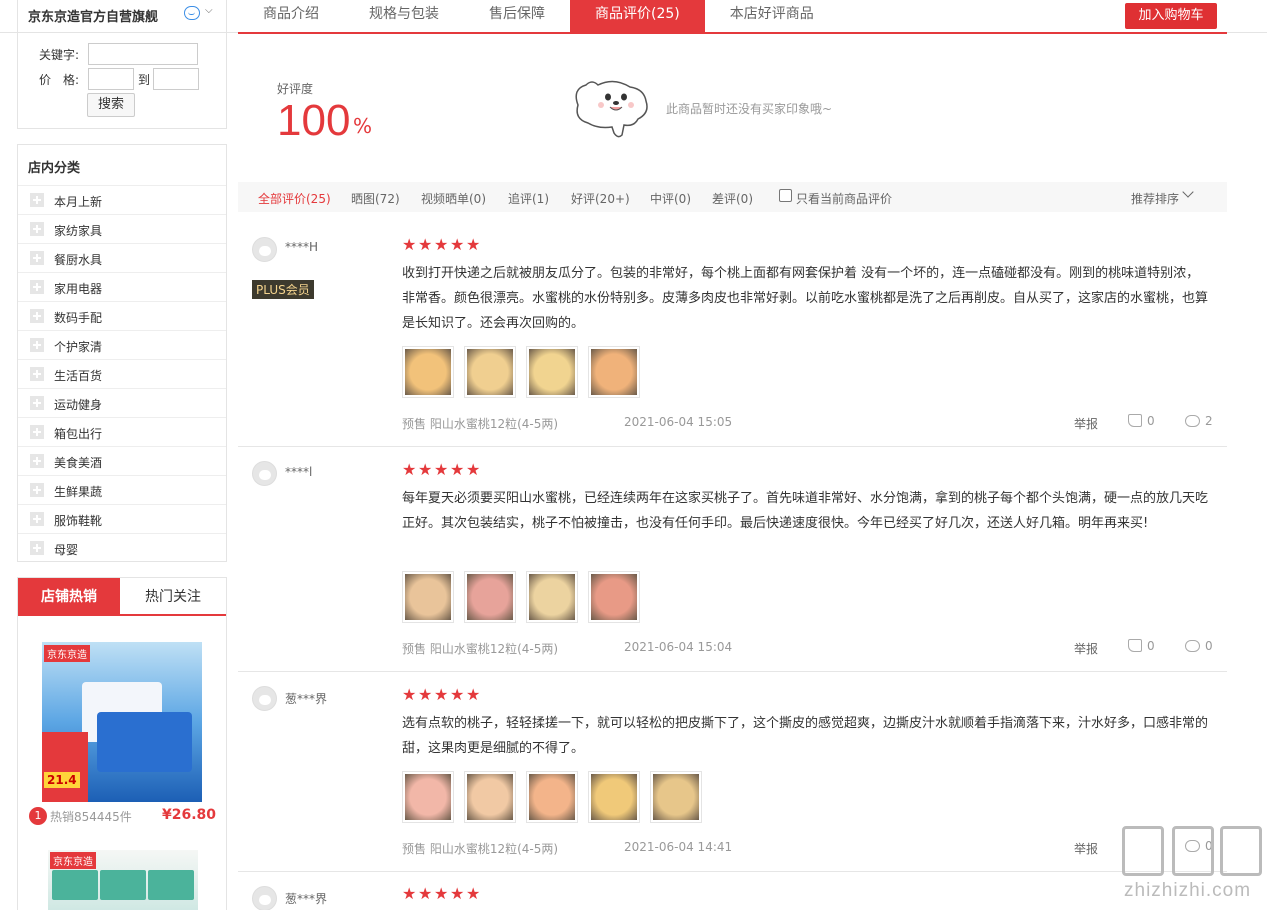  Describe the element at coordinates (637, 16) in the screenshot. I see `tab-reviews: 商品评价(25)` at that location.